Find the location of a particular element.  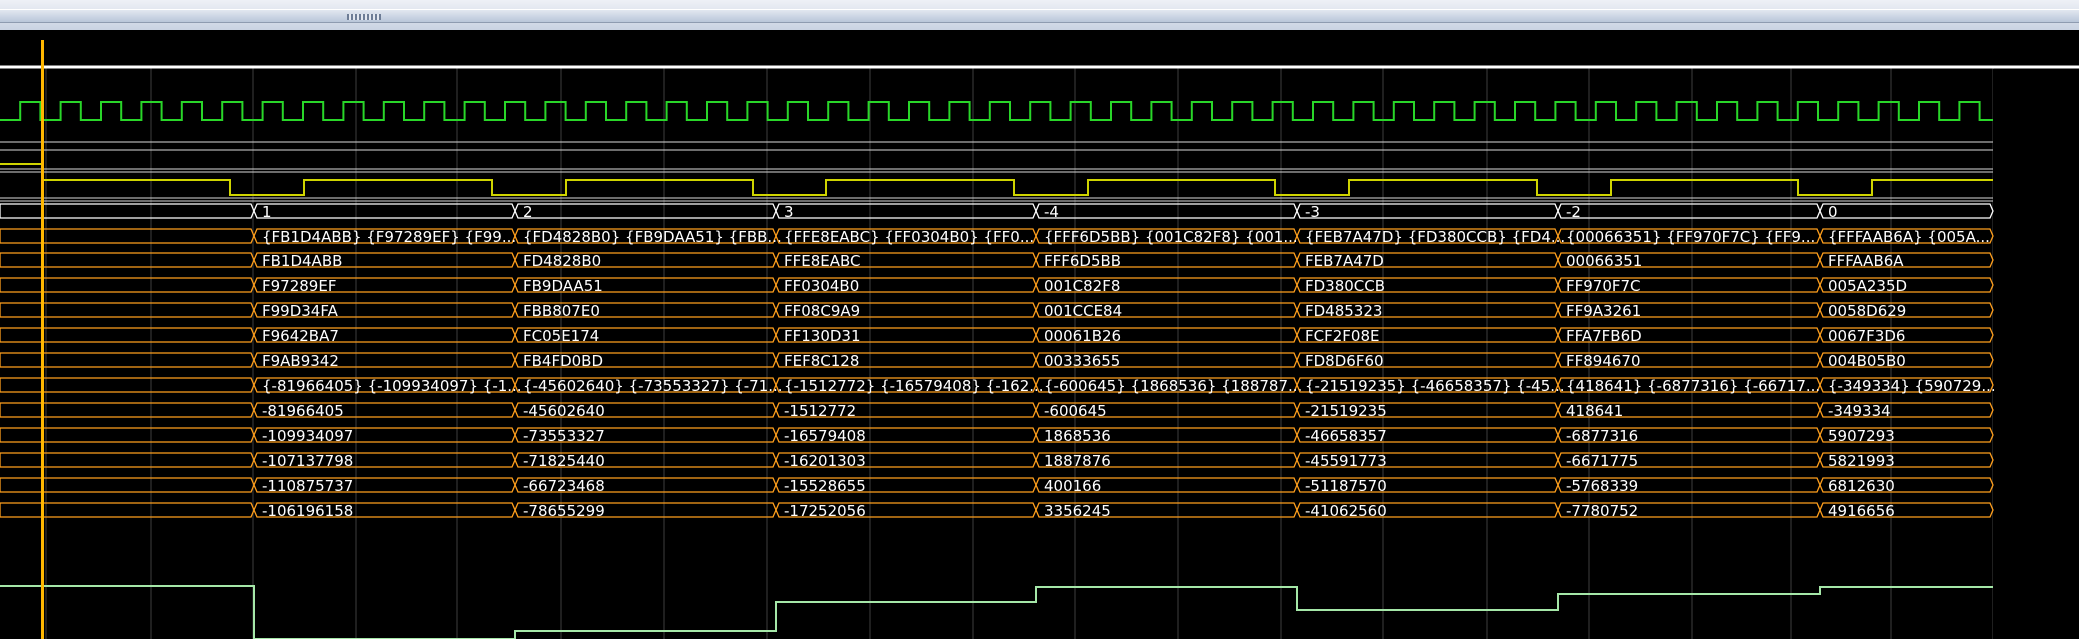

bus-value-label: 00066351 is located at coordinates (1604, 261).